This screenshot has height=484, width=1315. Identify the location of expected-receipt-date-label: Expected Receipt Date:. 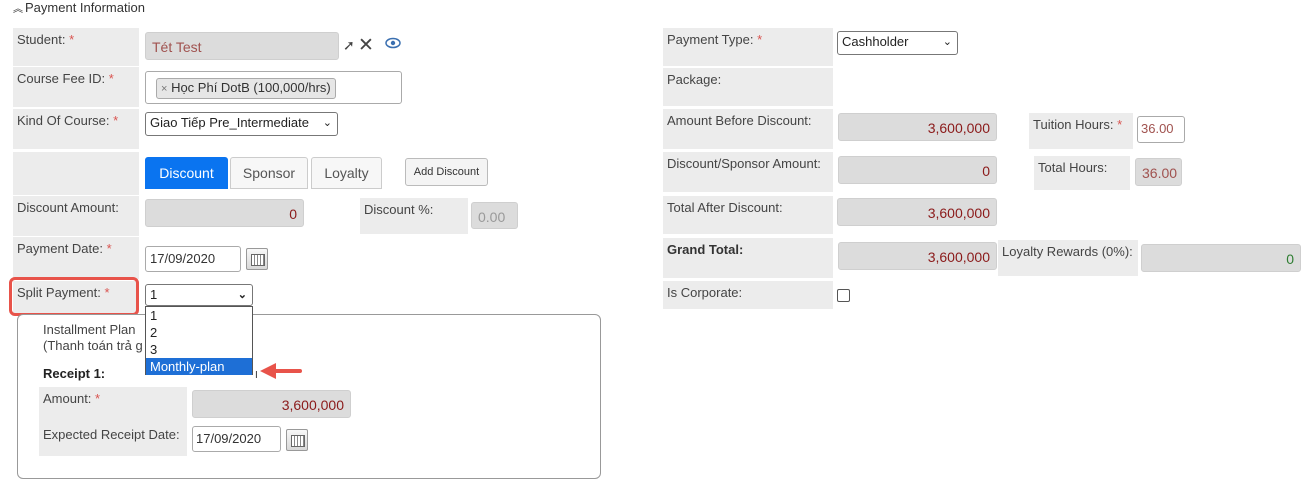
(113, 439).